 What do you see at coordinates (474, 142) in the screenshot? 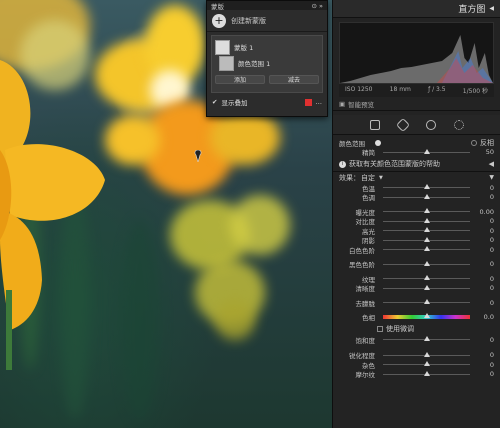
I see `invert-toggle` at bounding box center [474, 142].